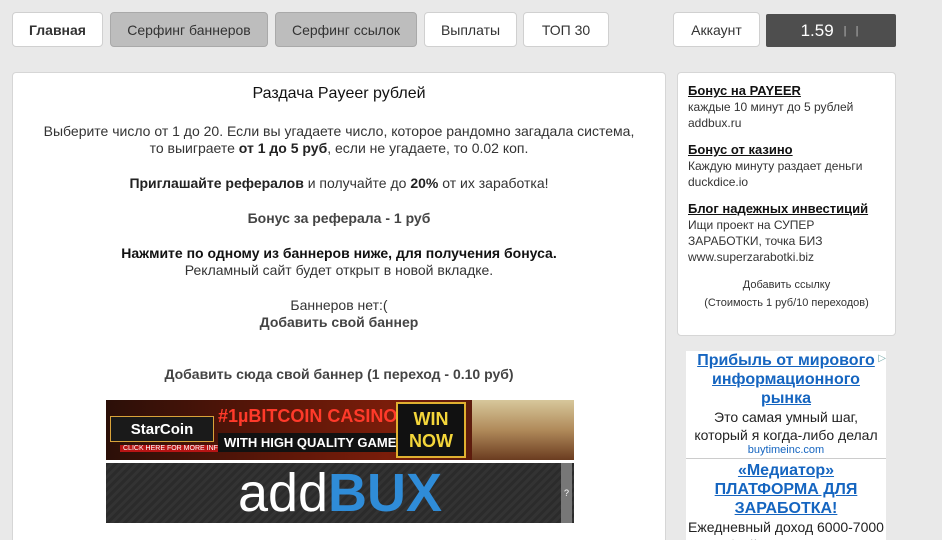  Describe the element at coordinates (775, 166) in the screenshot. I see `sidebar-item-desc: Каждую минуту раздает деньги` at that location.